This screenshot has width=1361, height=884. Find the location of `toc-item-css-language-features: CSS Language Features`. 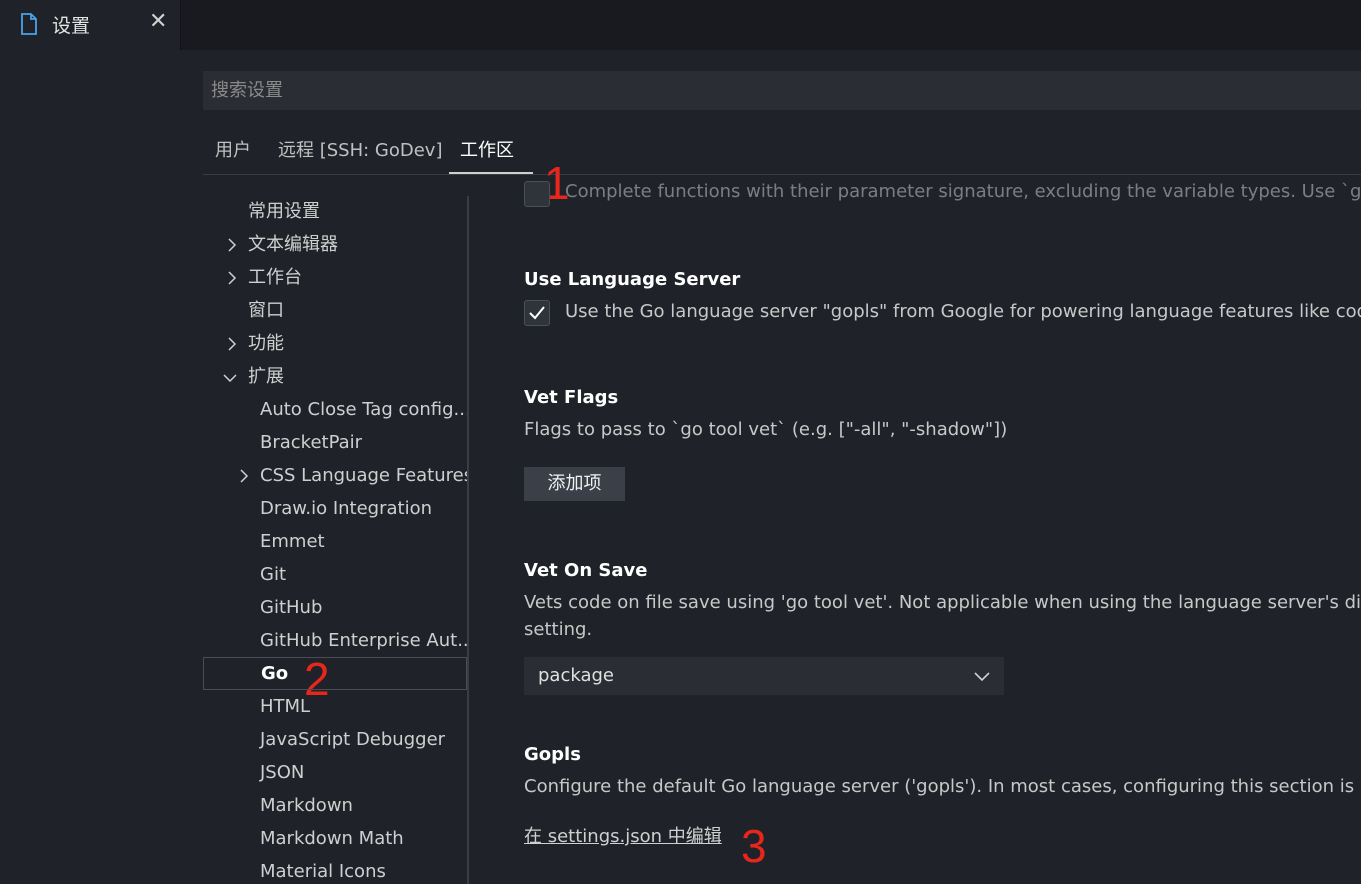

toc-item-css-language-features: CSS Language Features is located at coordinates (363, 476).